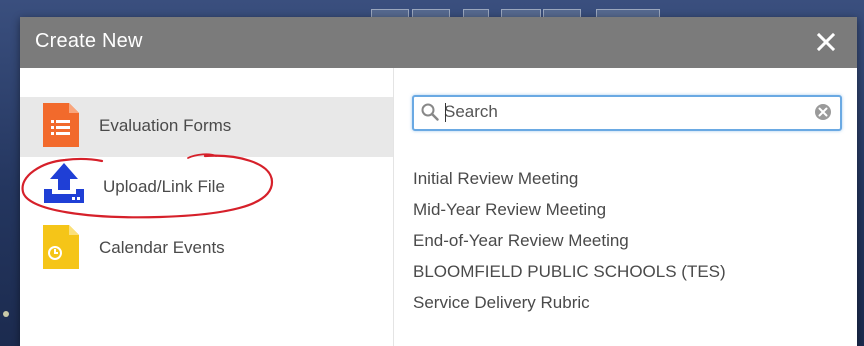  I want to click on close-button, so click(826, 42).